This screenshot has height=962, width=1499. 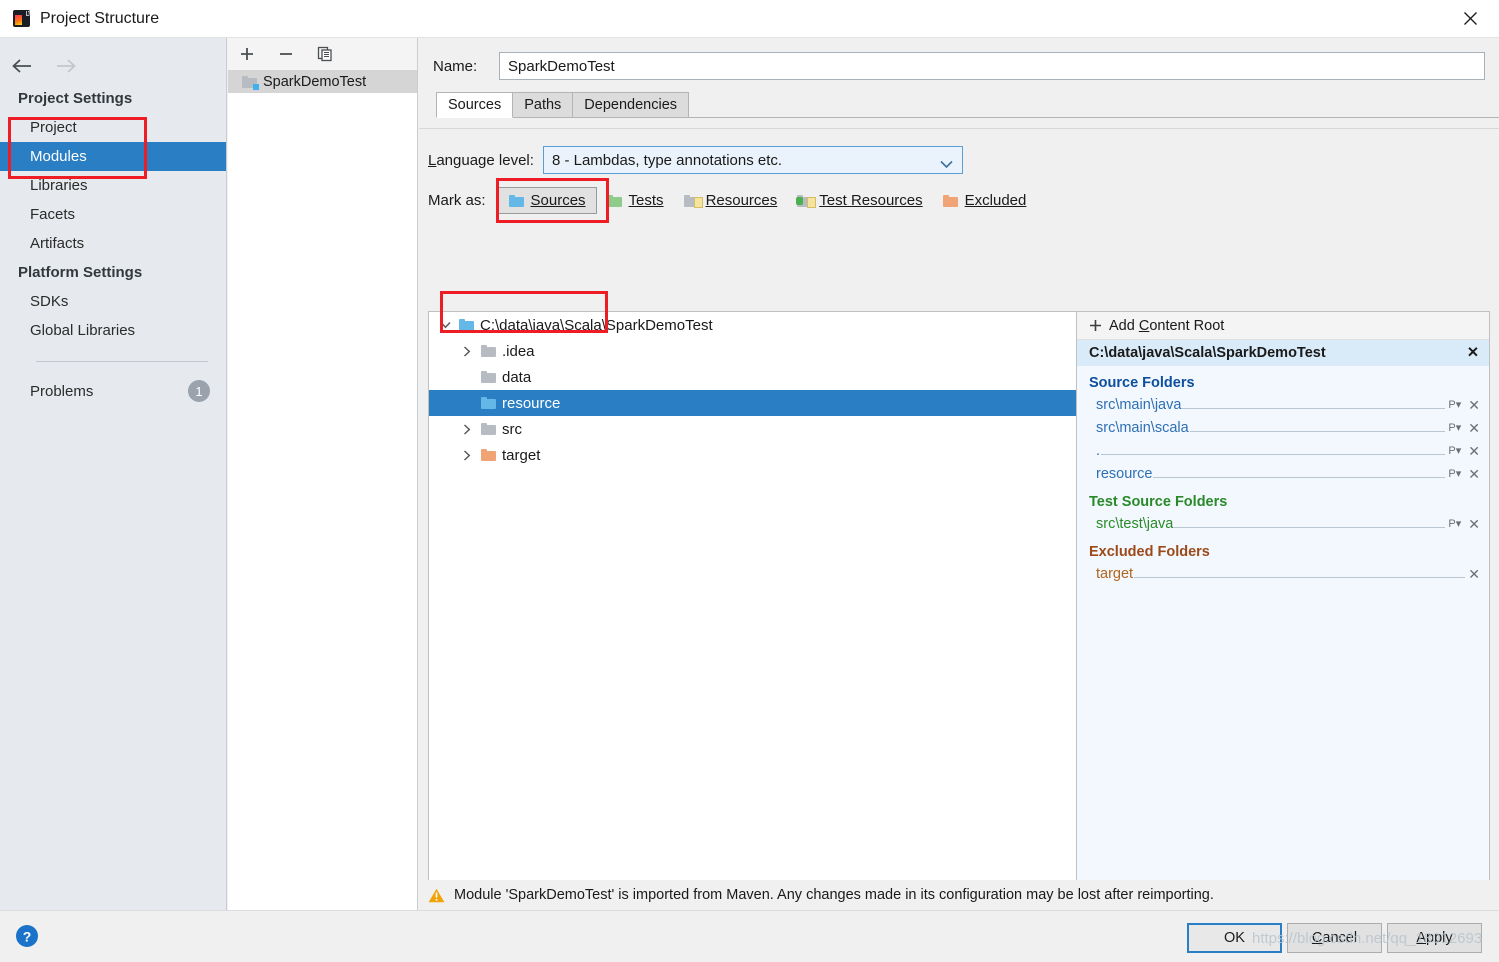 I want to click on remove-module-button, so click(x=286, y=54).